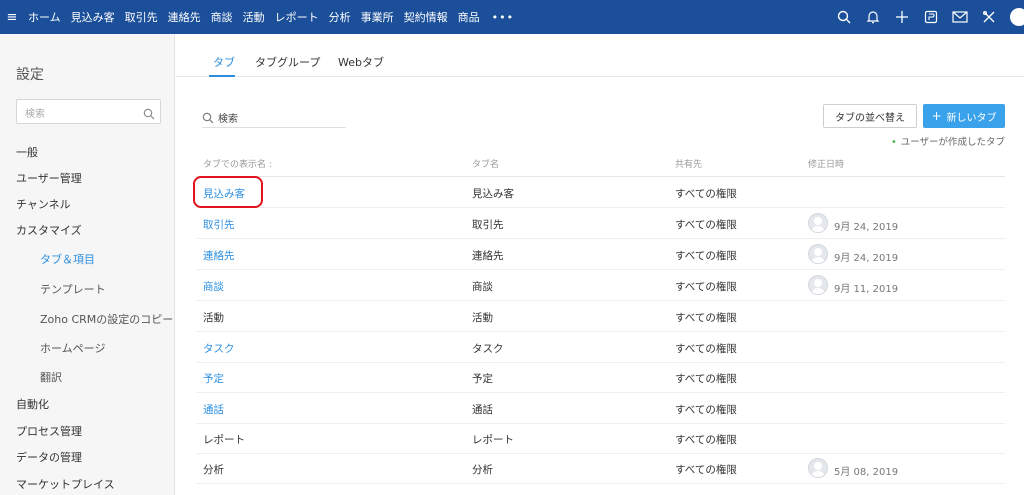  Describe the element at coordinates (237, 163) in the screenshot. I see `column-header-display-name: タブでの表示名 :` at that location.